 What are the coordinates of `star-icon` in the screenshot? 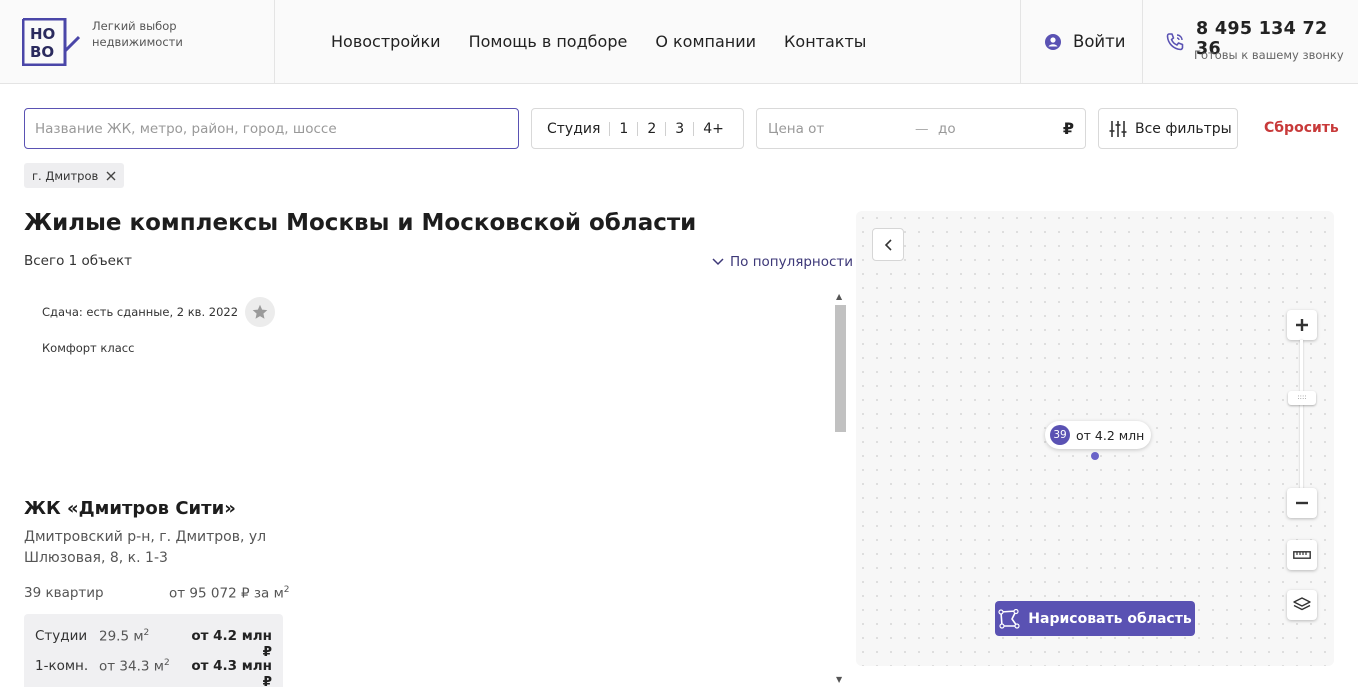 It's located at (260, 311).